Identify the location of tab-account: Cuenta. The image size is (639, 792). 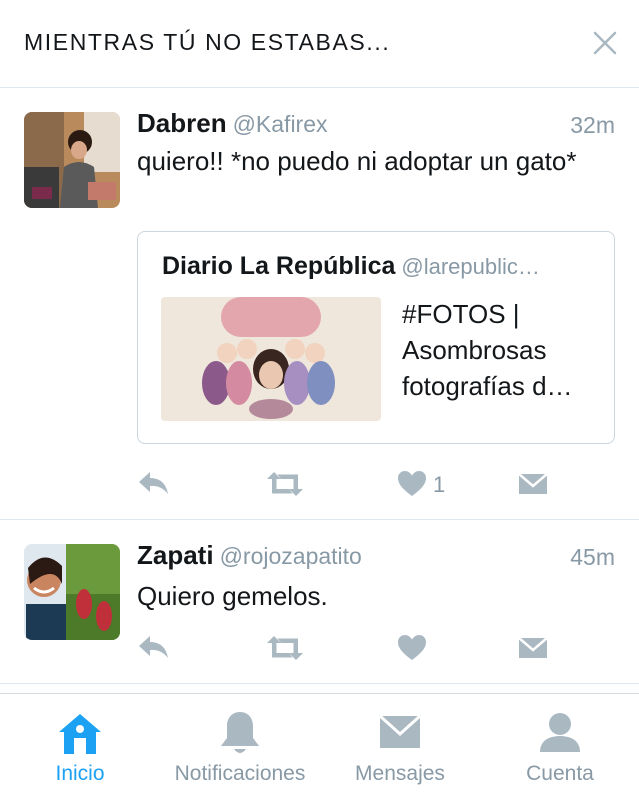
(560, 743).